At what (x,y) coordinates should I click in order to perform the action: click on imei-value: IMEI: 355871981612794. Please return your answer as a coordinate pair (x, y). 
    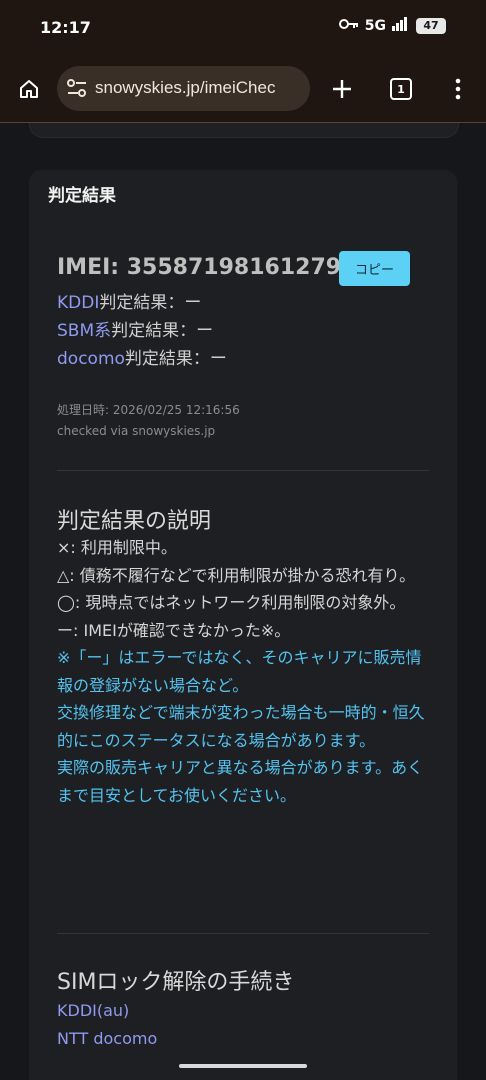
    Looking at the image, I should click on (207, 267).